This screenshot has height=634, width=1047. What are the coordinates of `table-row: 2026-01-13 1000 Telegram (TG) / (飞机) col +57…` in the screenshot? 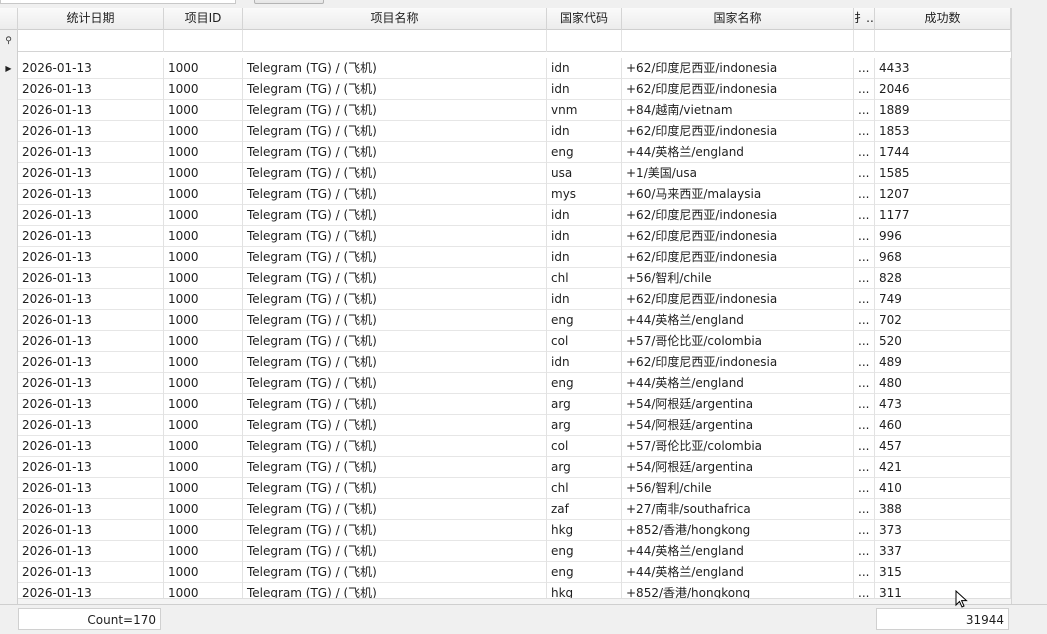 It's located at (505, 446).